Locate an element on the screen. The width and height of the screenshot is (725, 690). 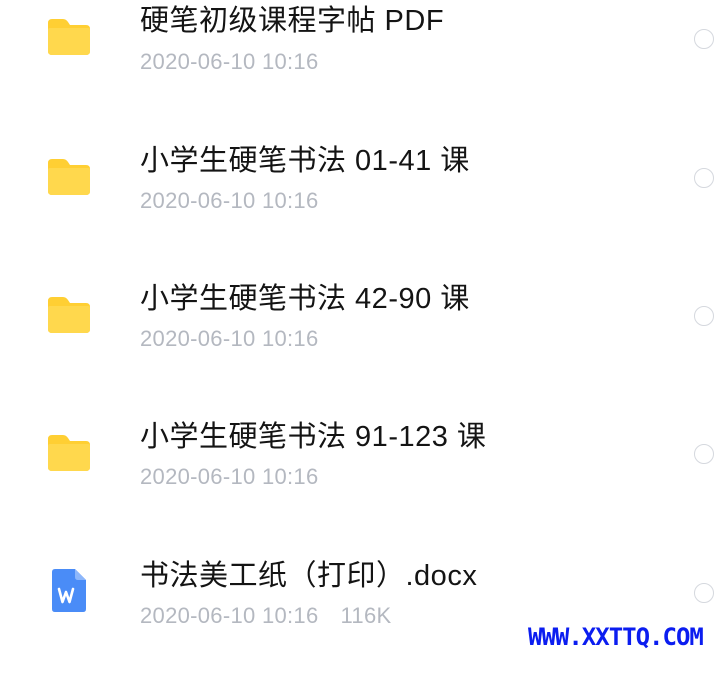
file-name: 书法美工纸（打印）.docx is located at coordinates (309, 576).